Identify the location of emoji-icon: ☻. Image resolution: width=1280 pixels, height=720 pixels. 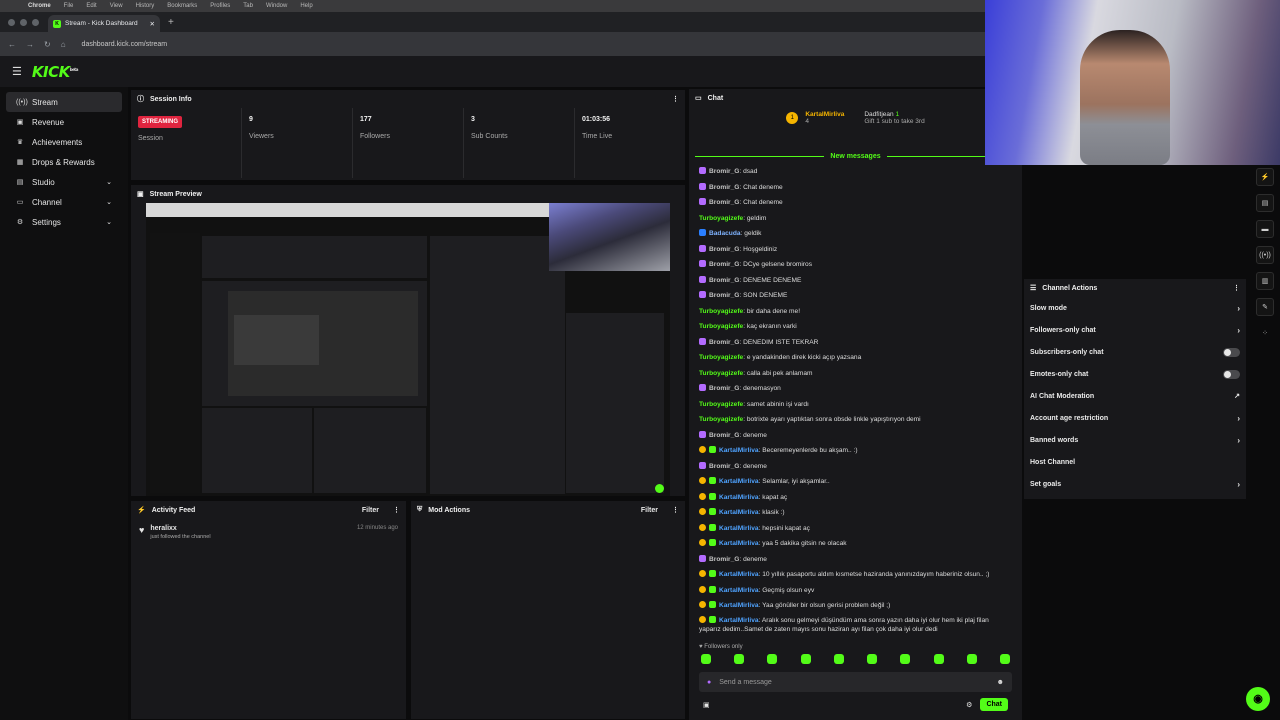
(1000, 682).